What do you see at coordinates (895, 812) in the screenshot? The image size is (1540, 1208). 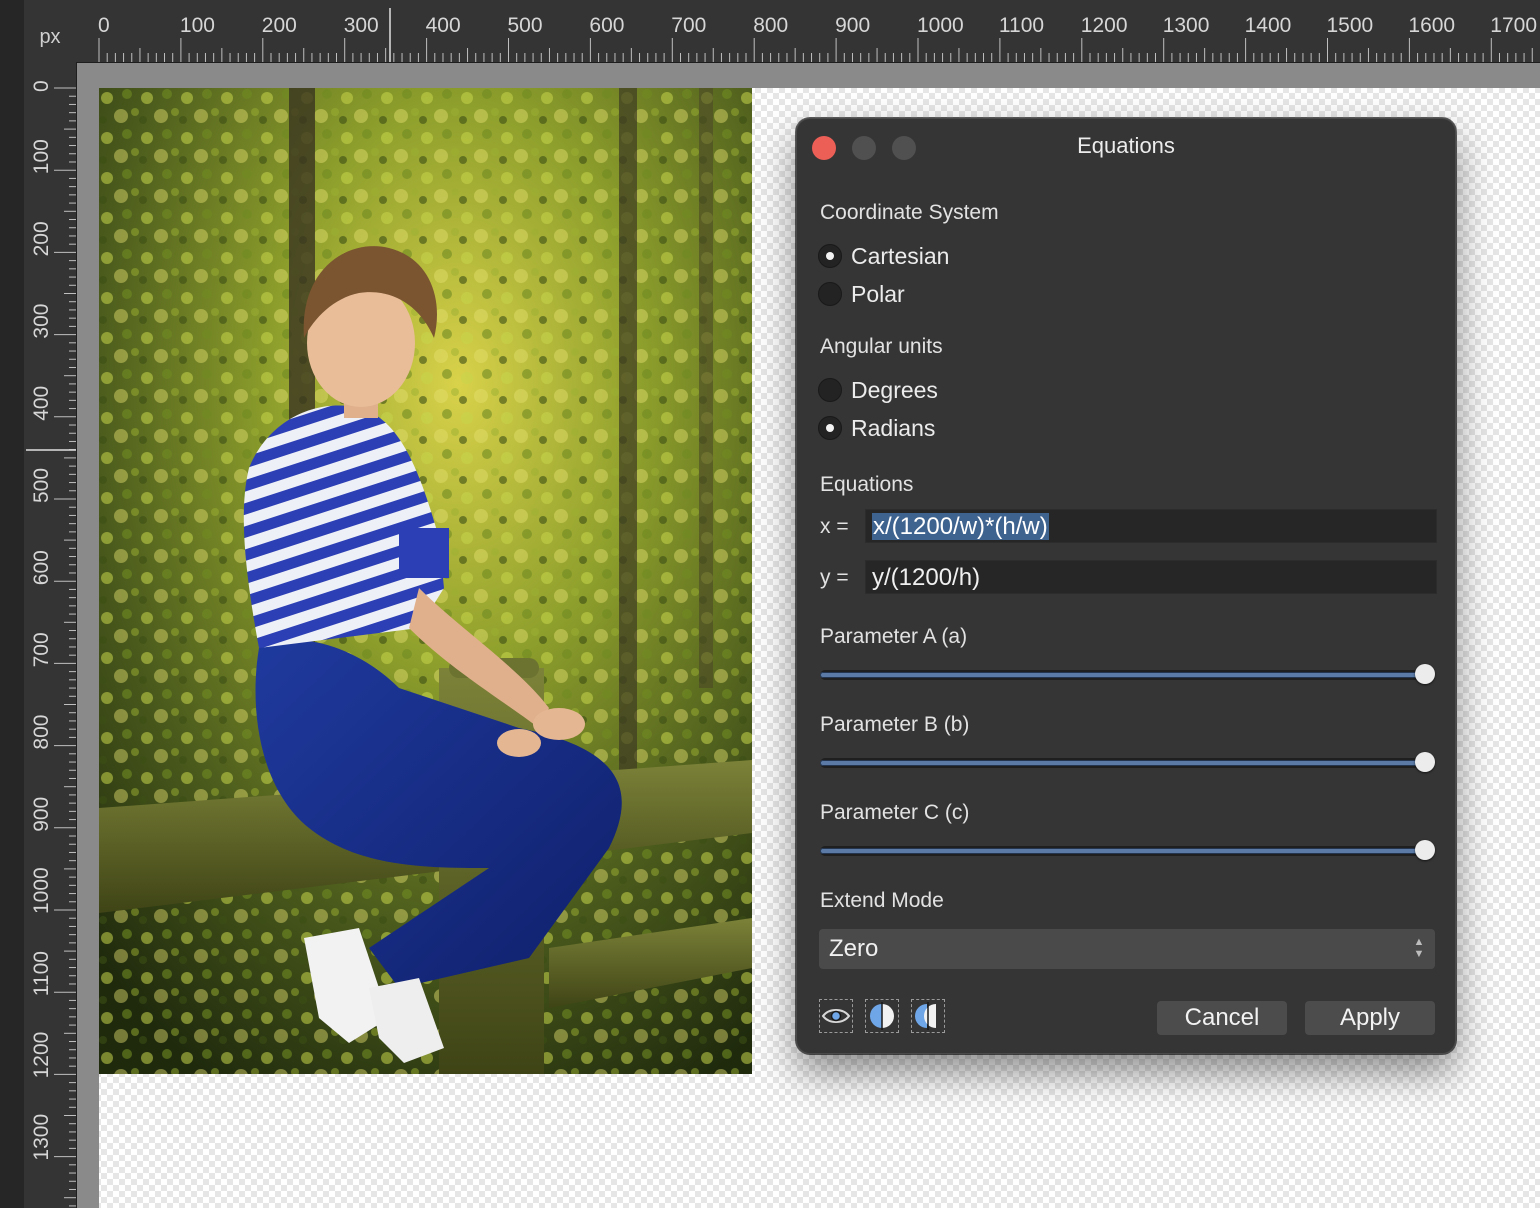 I see `parameter-c-label: Parameter C (c)` at bounding box center [895, 812].